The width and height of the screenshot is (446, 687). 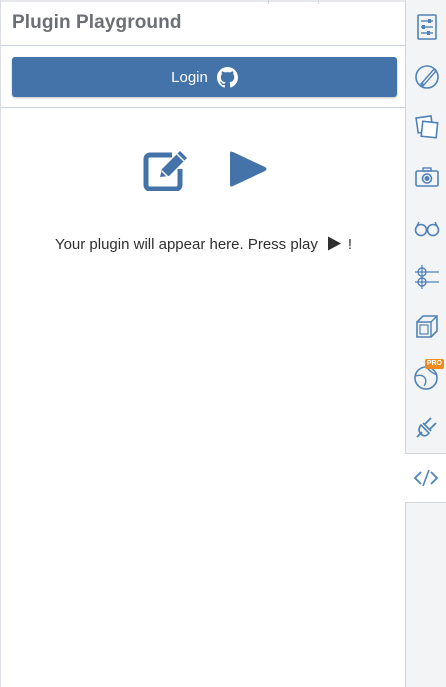 I want to click on play-icon, so click(x=248, y=169).